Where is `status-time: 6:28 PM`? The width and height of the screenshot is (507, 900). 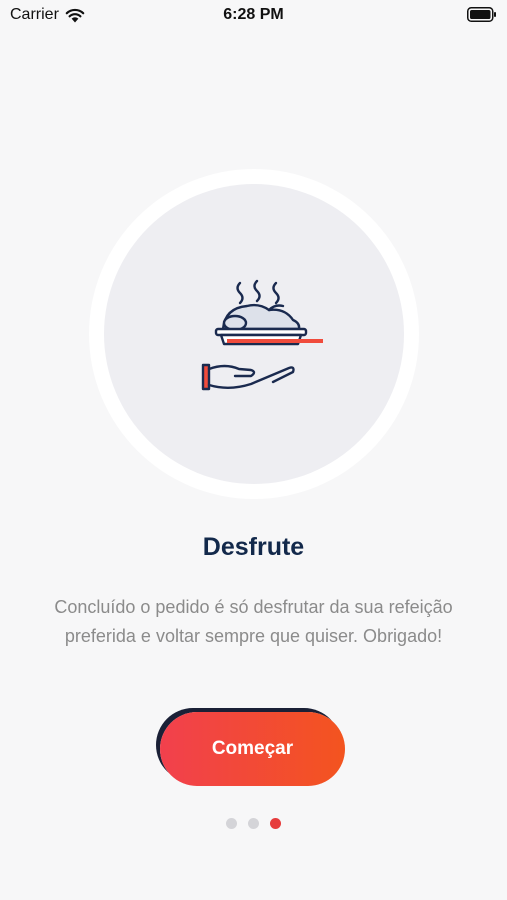 status-time: 6:28 PM is located at coordinates (253, 14).